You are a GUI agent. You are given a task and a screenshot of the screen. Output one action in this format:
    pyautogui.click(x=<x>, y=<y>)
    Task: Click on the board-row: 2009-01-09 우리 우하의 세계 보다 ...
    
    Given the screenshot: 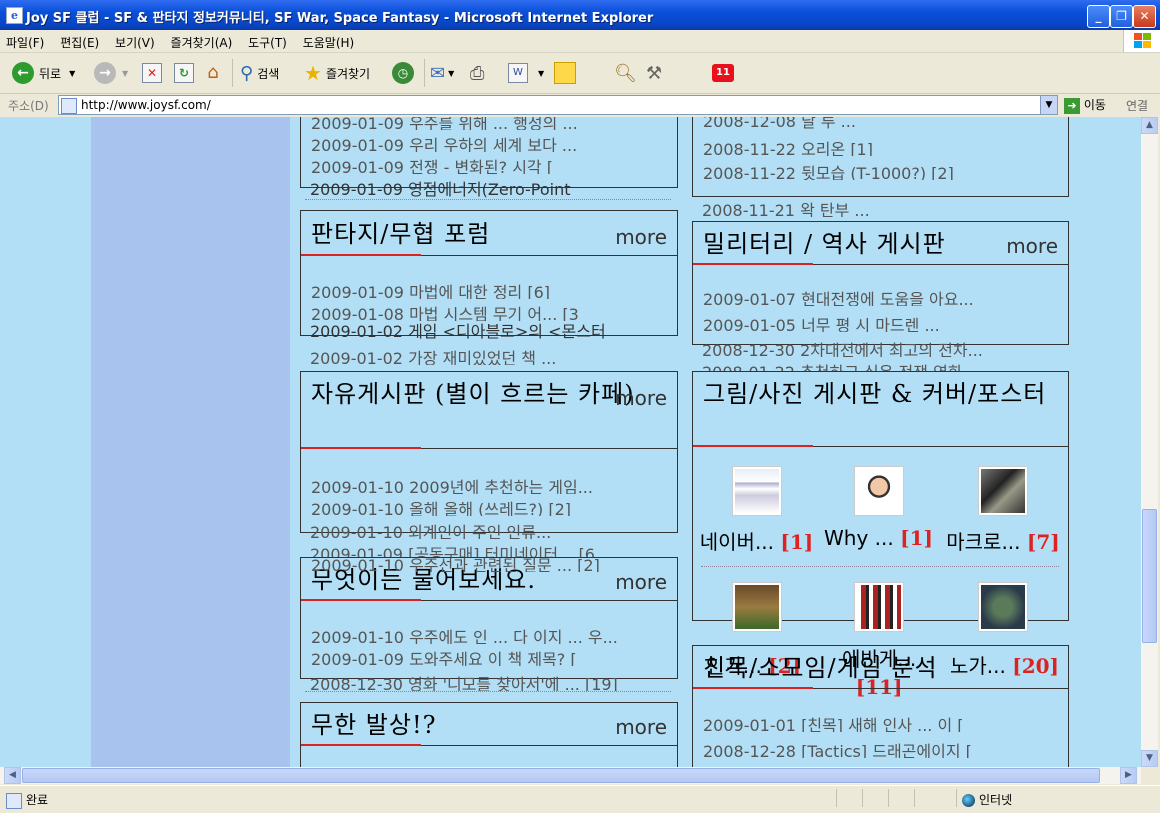 What is the action you would take?
    pyautogui.click(x=444, y=143)
    